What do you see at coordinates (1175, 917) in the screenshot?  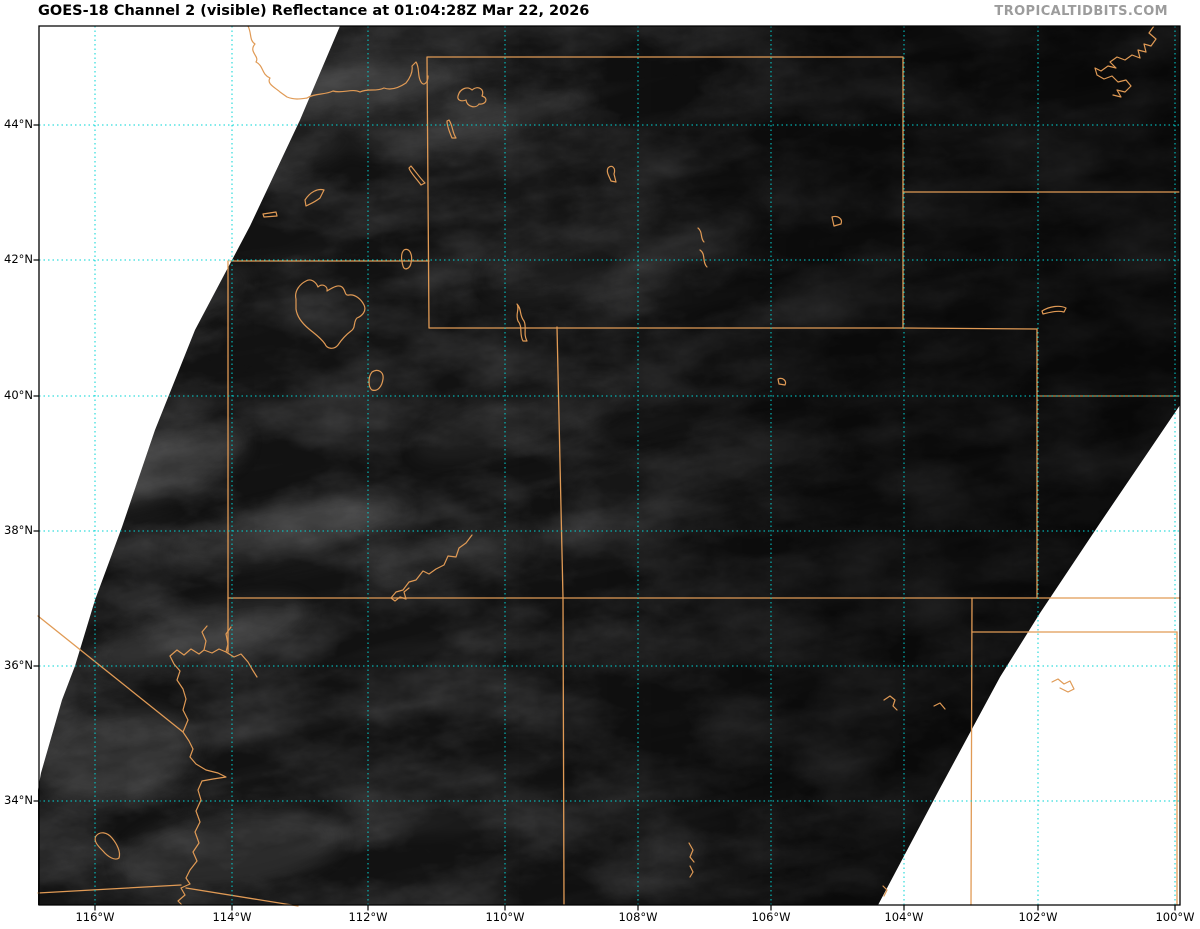 I see `lon-tick-label: 100°W` at bounding box center [1175, 917].